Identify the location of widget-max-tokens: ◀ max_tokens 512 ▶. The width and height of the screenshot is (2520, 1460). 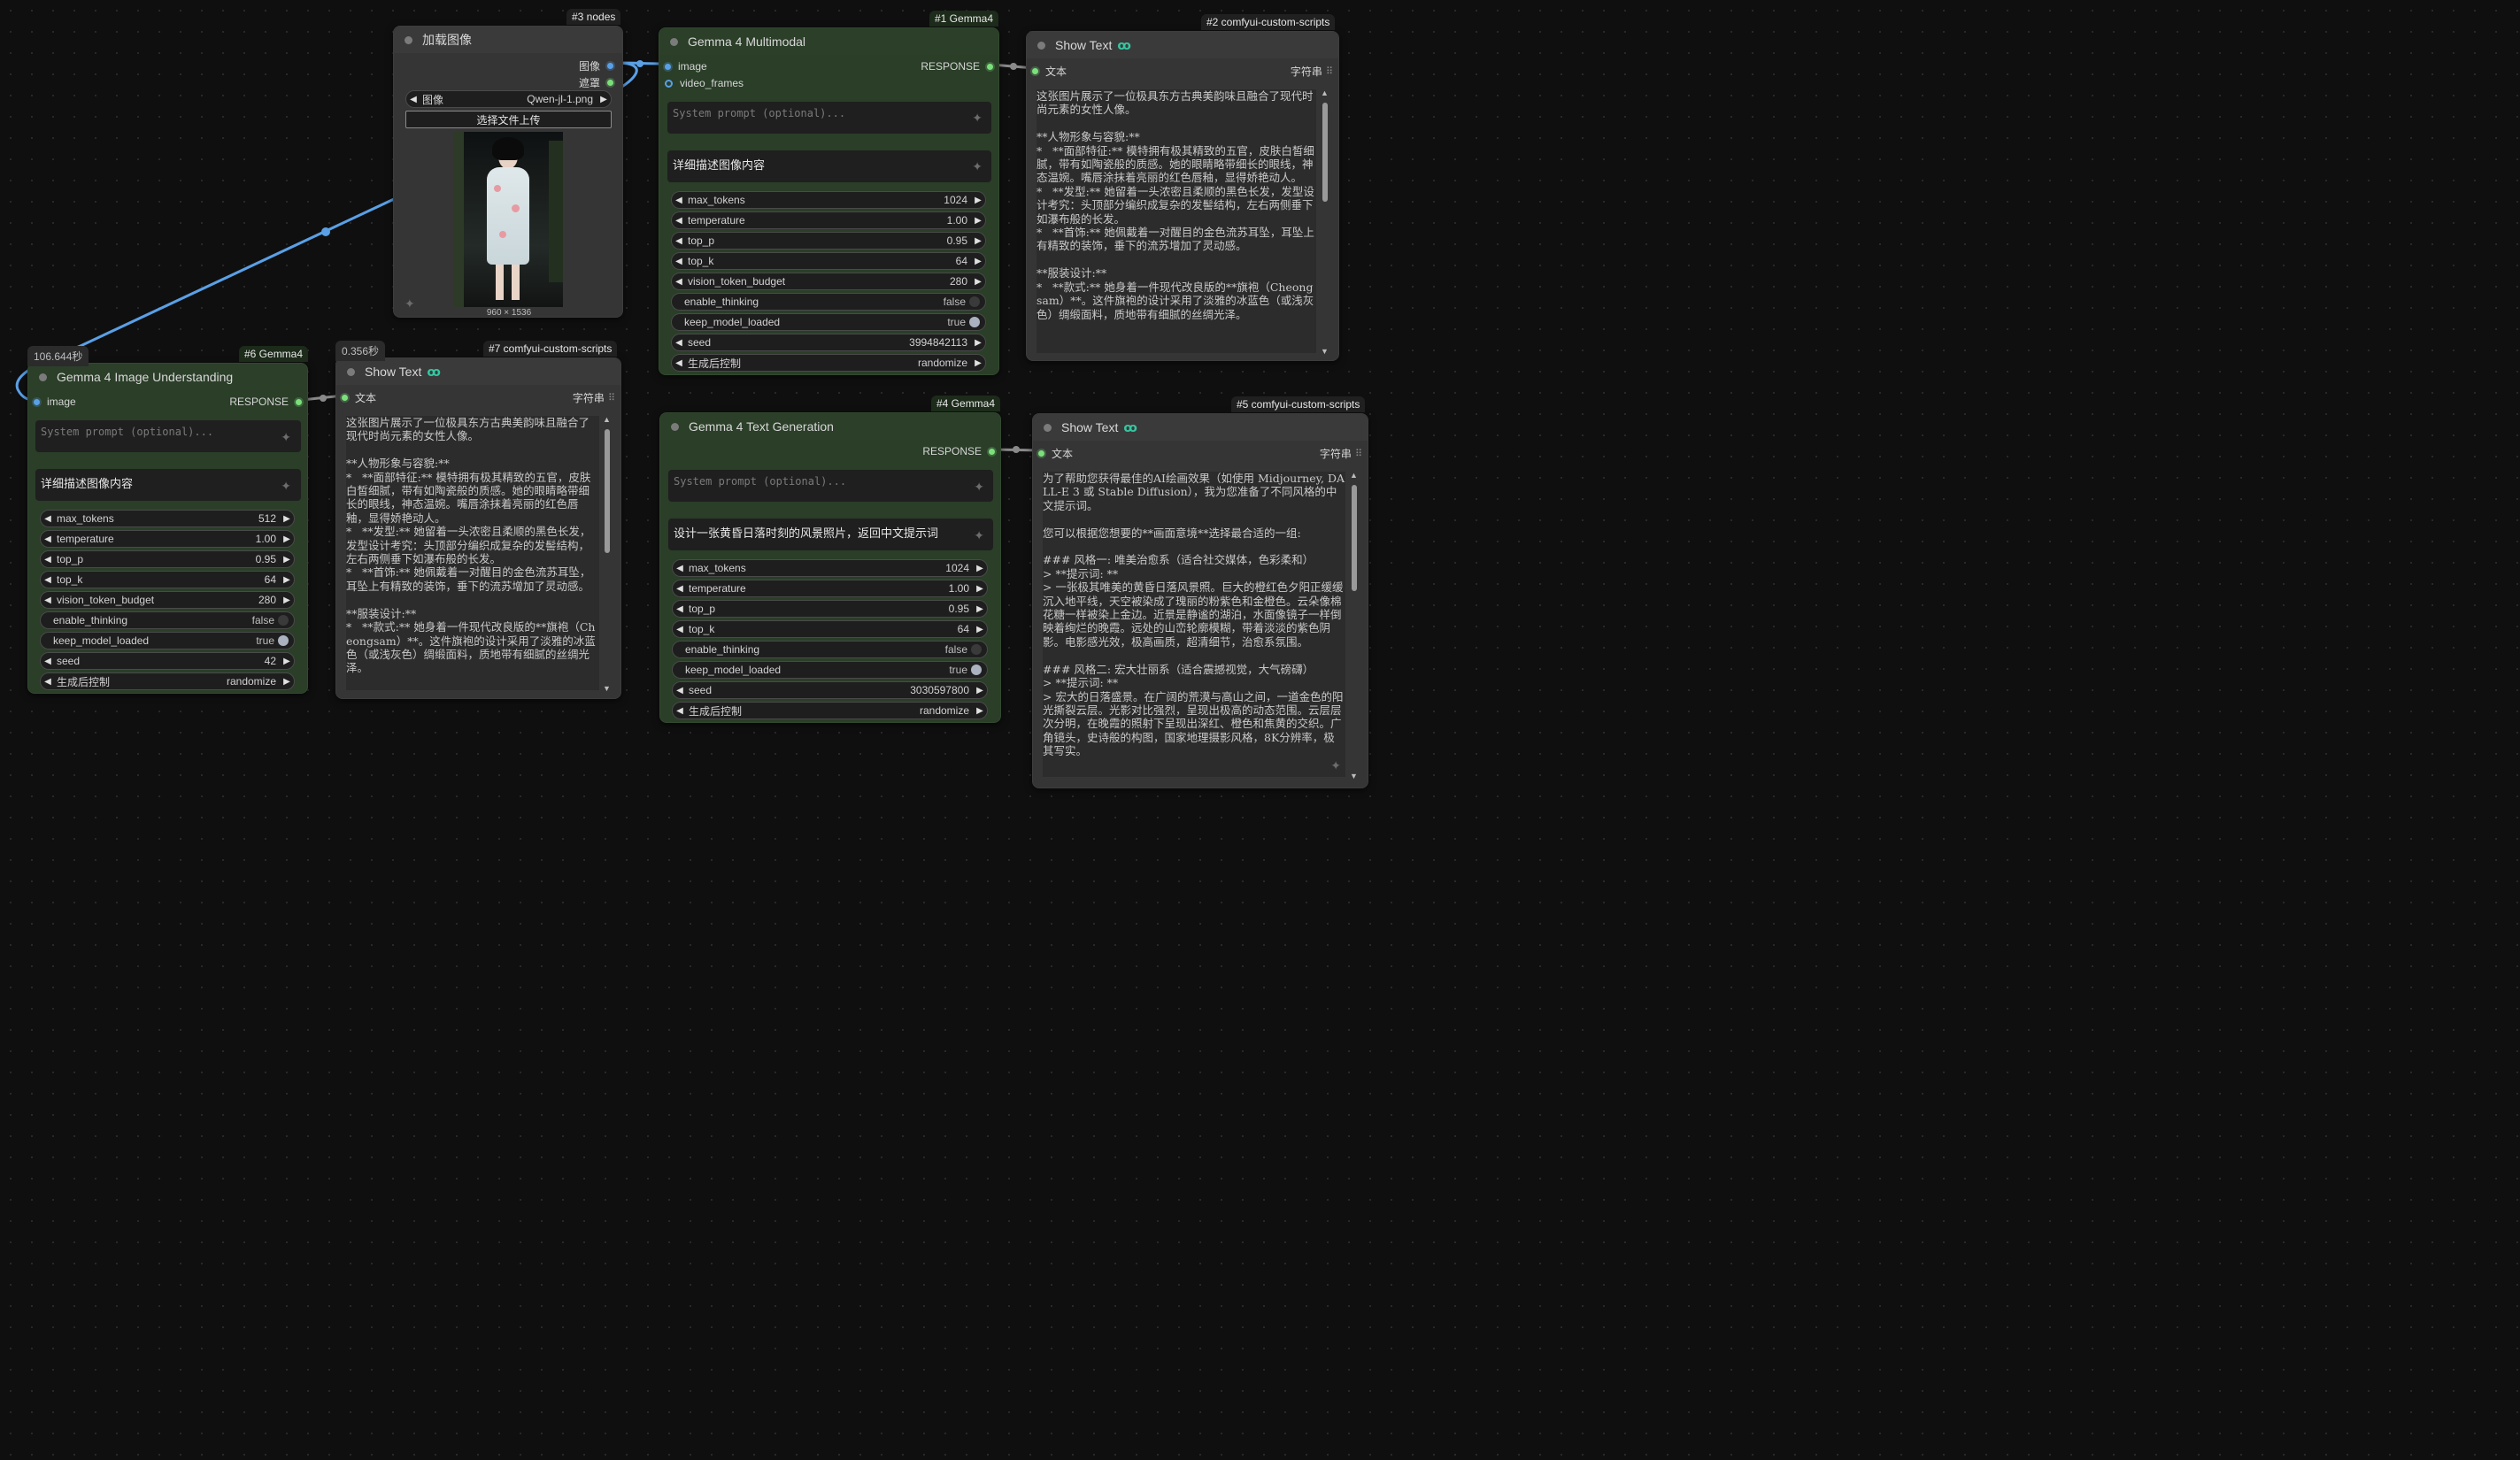
(167, 518).